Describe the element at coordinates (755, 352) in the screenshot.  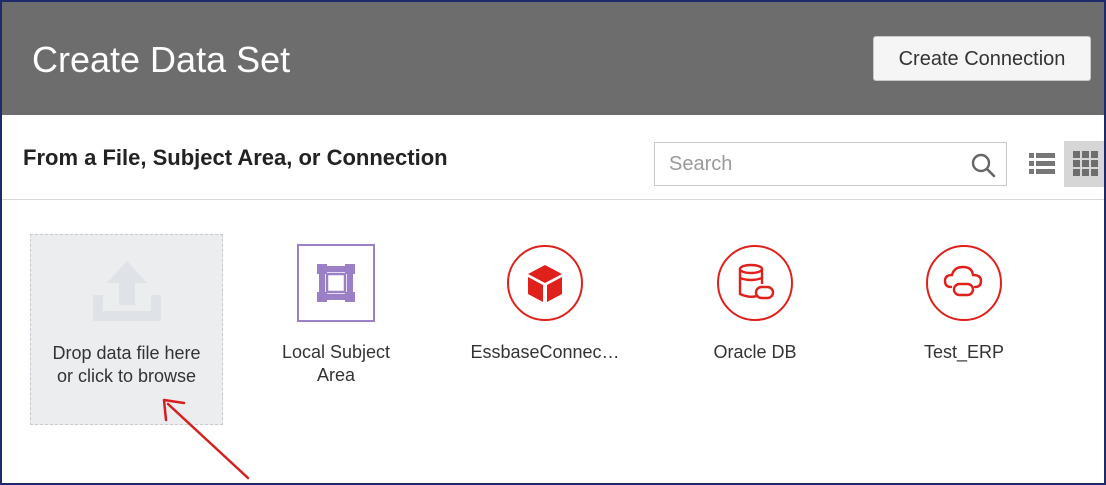
I see `source-label: Oracle DB` at that location.